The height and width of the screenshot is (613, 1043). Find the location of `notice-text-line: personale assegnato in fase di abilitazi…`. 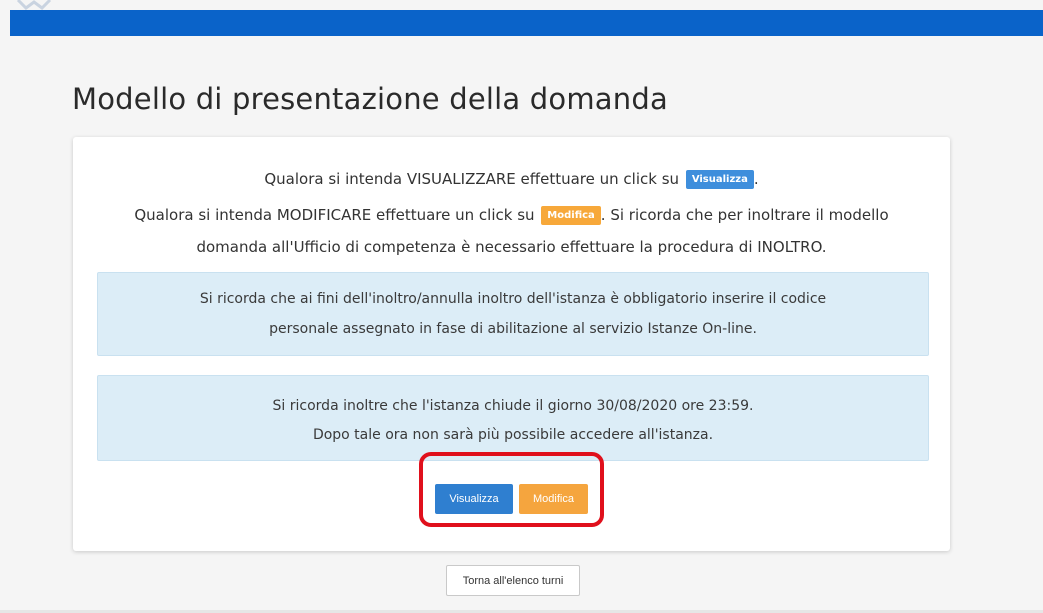

notice-text-line: personale assegnato in fase di abilitazi… is located at coordinates (513, 329).